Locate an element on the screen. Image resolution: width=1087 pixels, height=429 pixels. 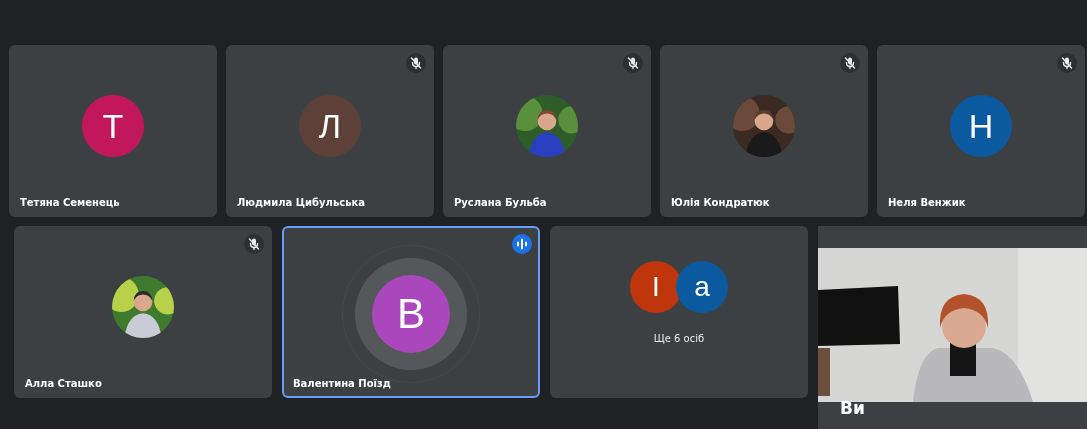
avatar-initial: a is located at coordinates (702, 286).